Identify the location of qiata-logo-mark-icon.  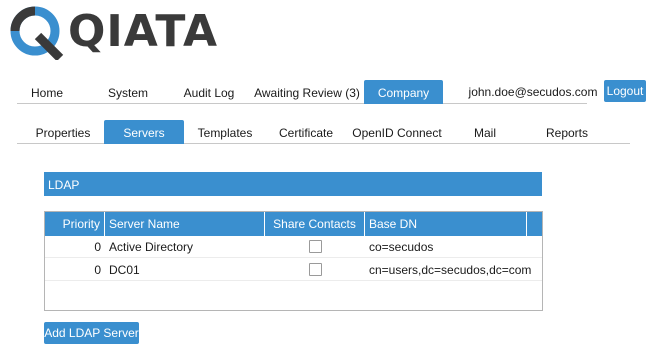
(37, 33).